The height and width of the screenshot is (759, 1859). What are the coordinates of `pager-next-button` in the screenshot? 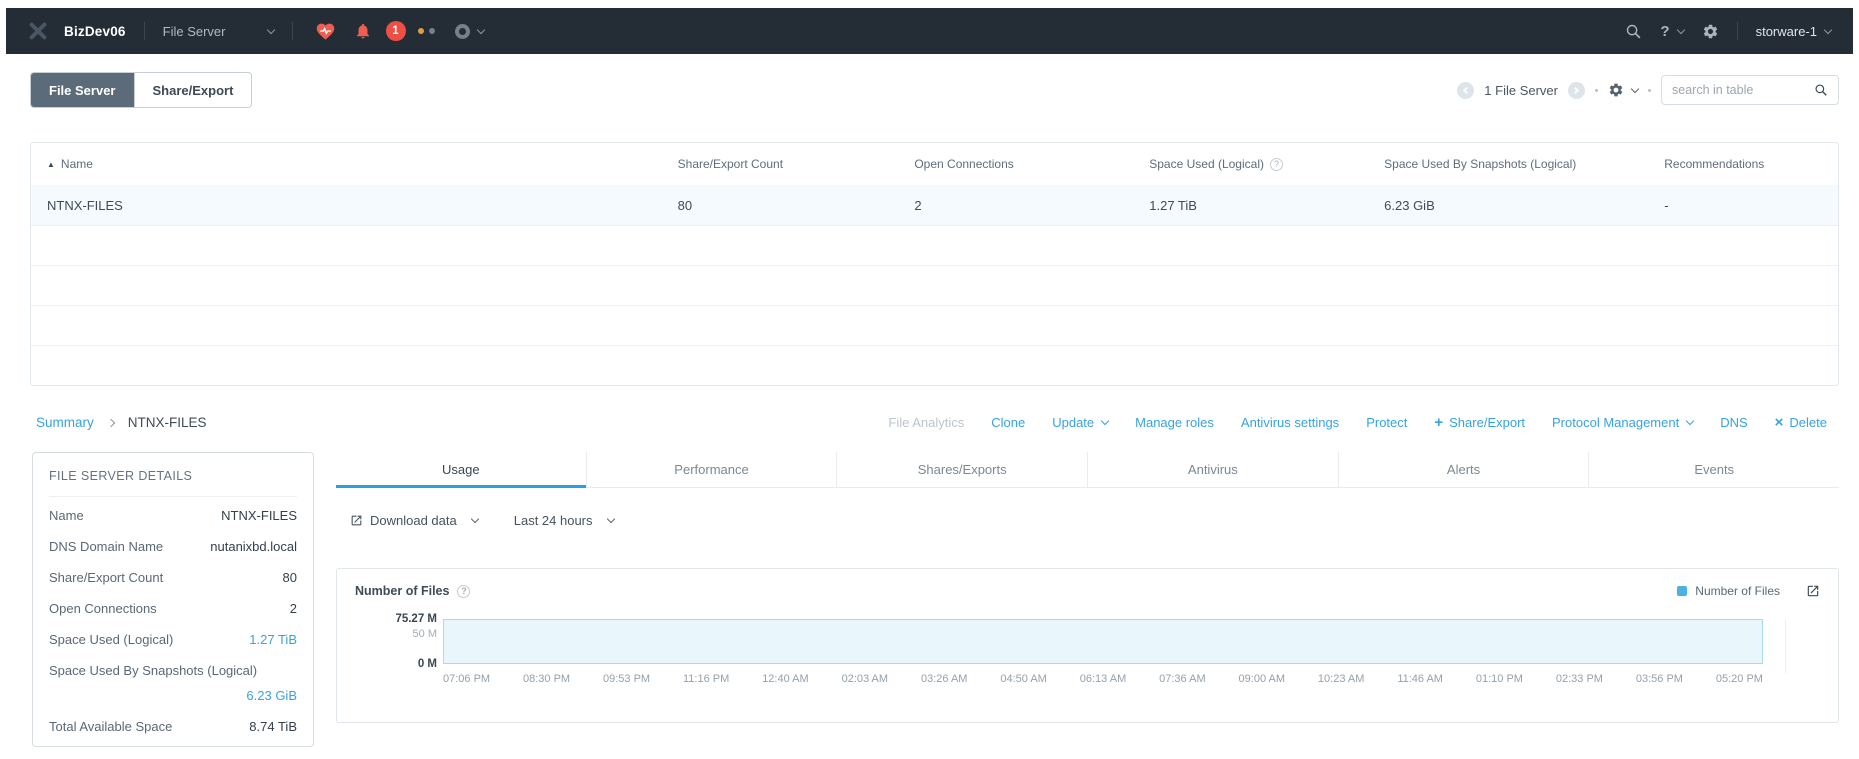 It's located at (1576, 90).